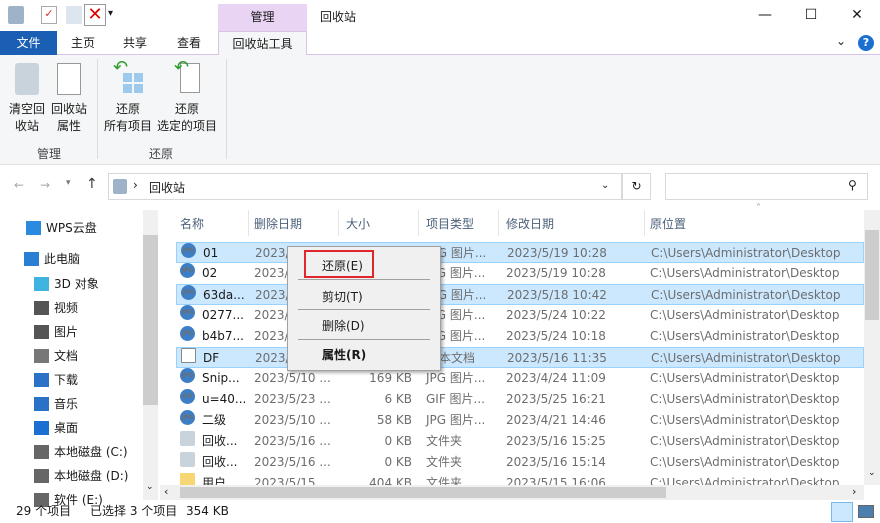 The image size is (880, 523). I want to click on tab-home: 主页, so click(83, 43).